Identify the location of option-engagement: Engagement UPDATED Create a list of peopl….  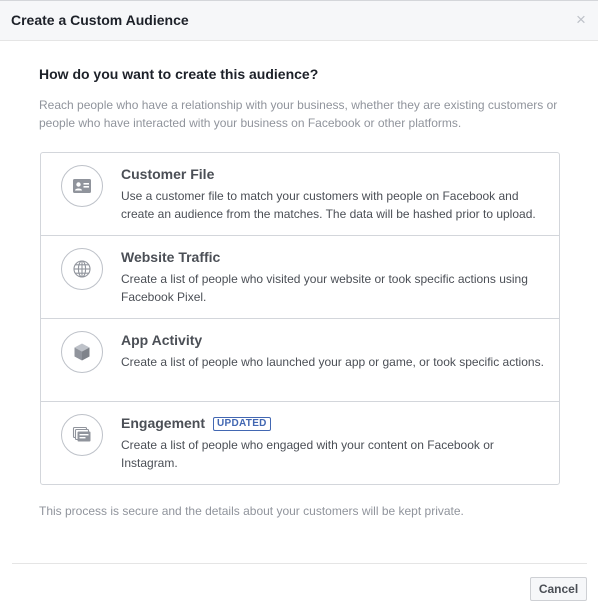
(300, 443).